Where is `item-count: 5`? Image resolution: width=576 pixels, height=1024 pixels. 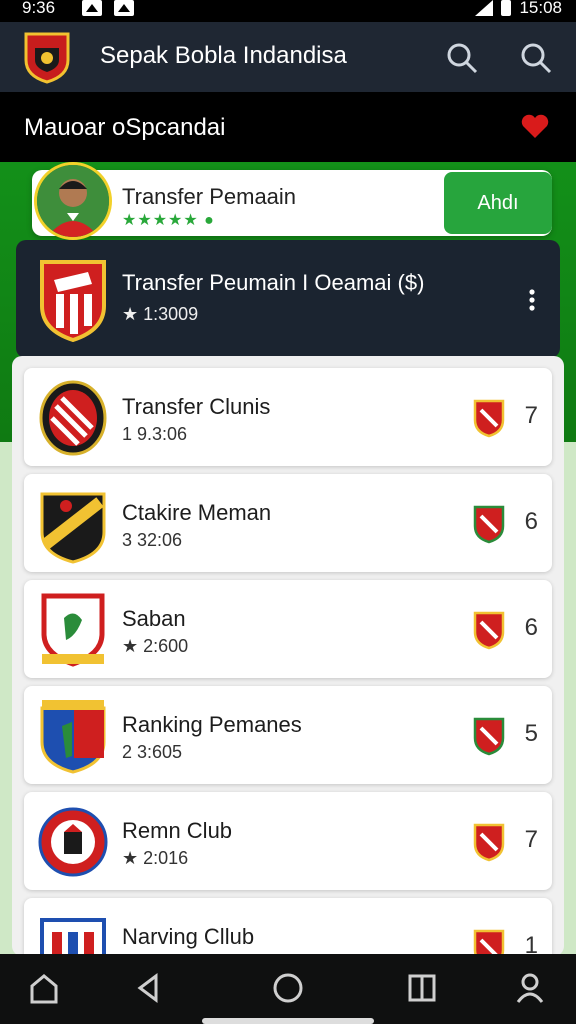
item-count: 5 is located at coordinates (531, 733).